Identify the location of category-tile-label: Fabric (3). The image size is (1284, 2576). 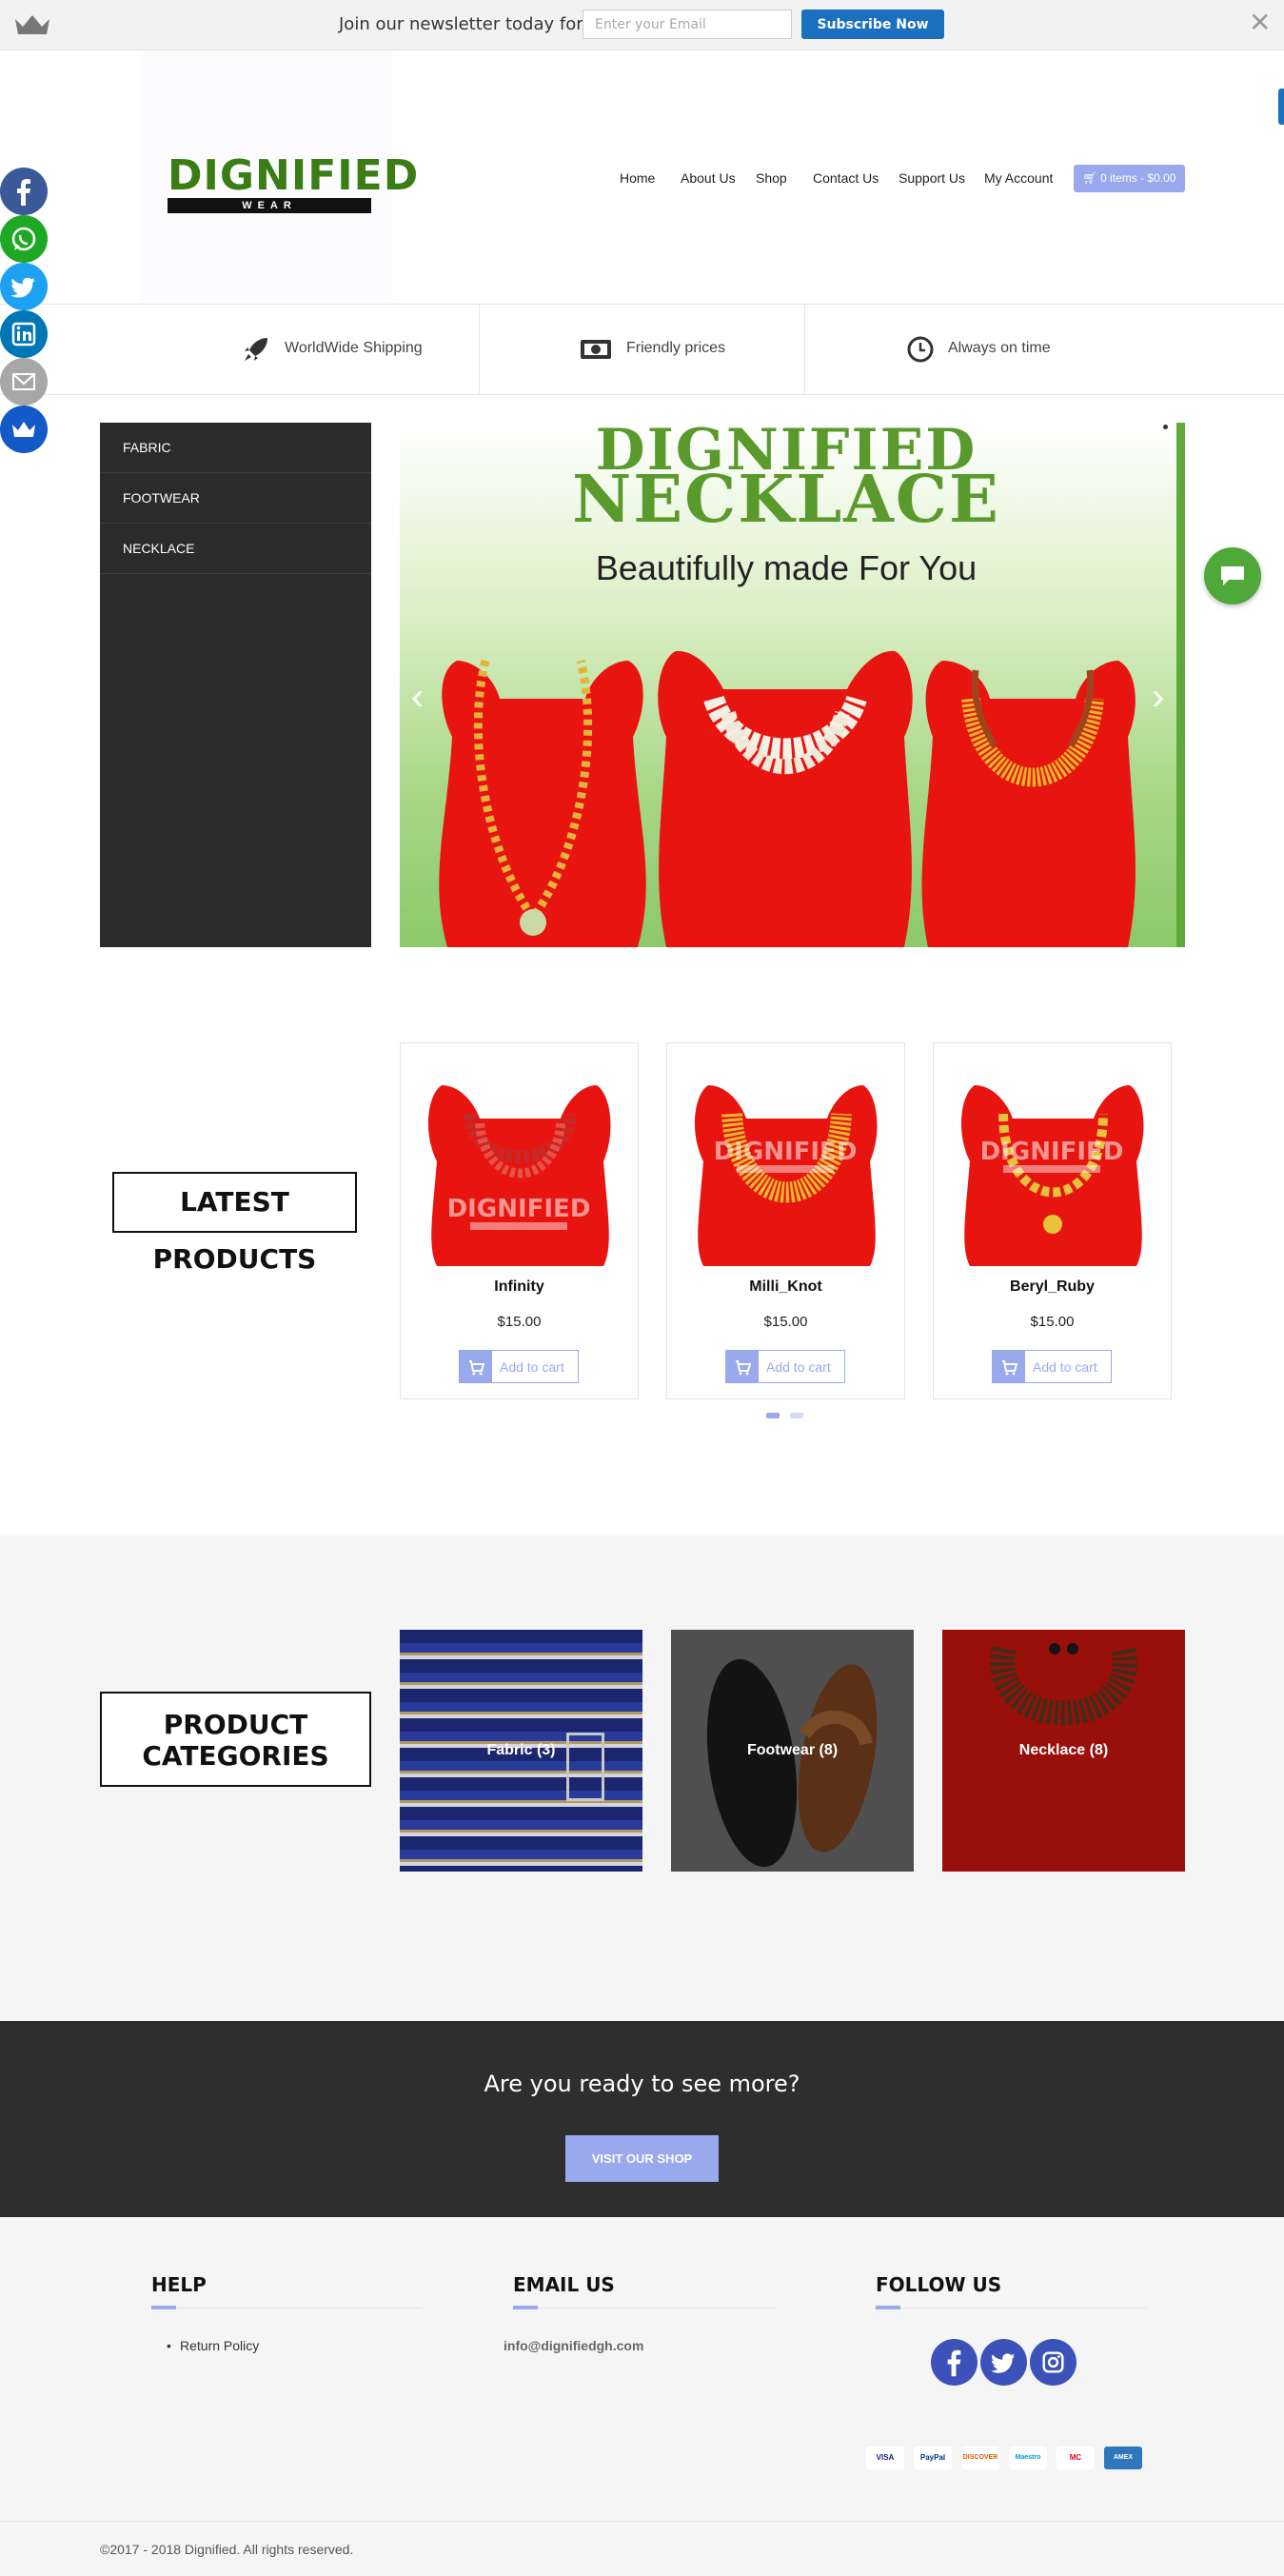
(521, 1750).